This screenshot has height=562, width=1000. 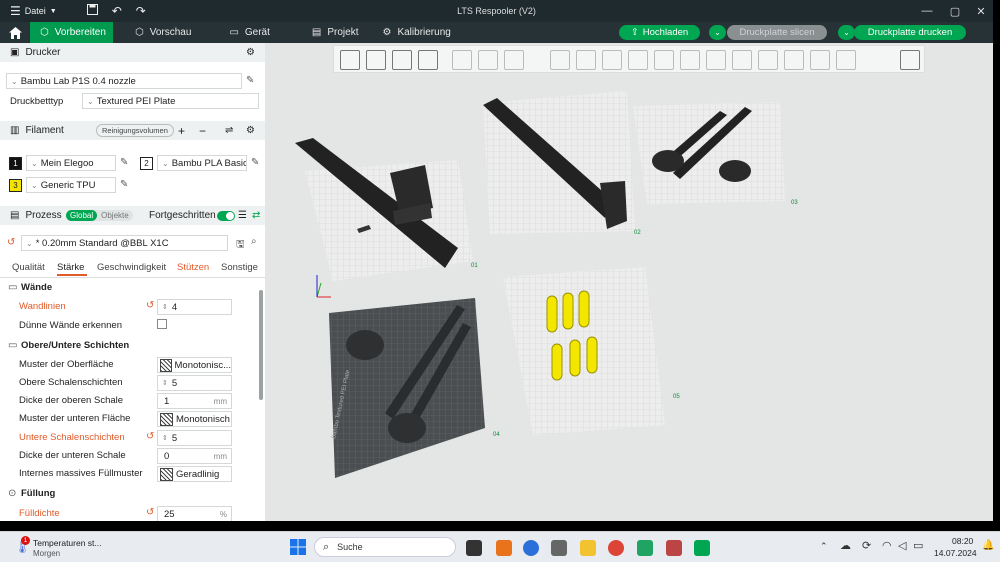 I want to click on tab-supports: Stützen, so click(x=193, y=267).